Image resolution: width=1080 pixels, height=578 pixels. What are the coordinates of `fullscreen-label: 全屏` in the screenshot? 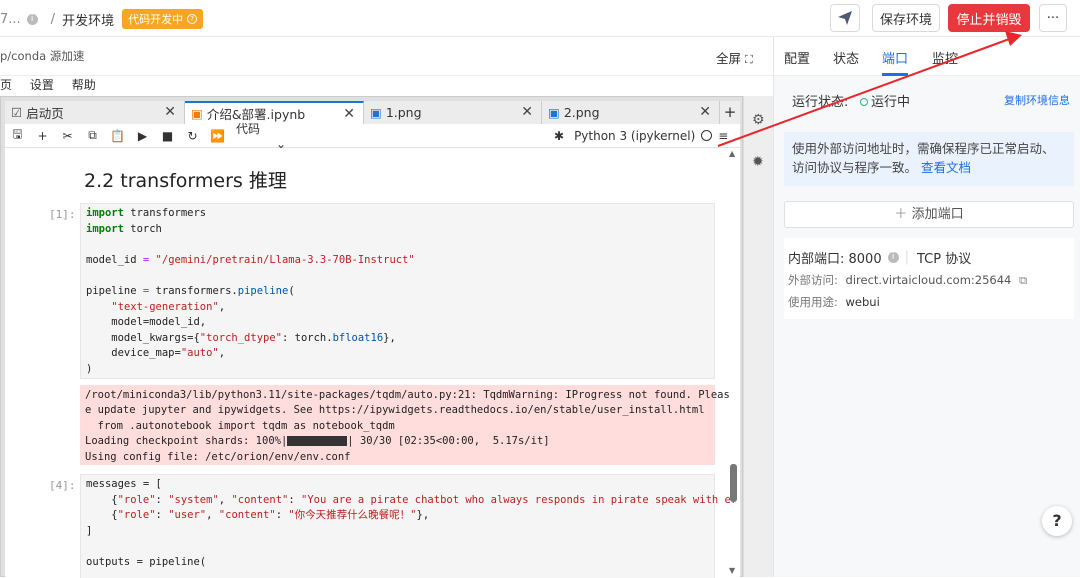 It's located at (729, 58).